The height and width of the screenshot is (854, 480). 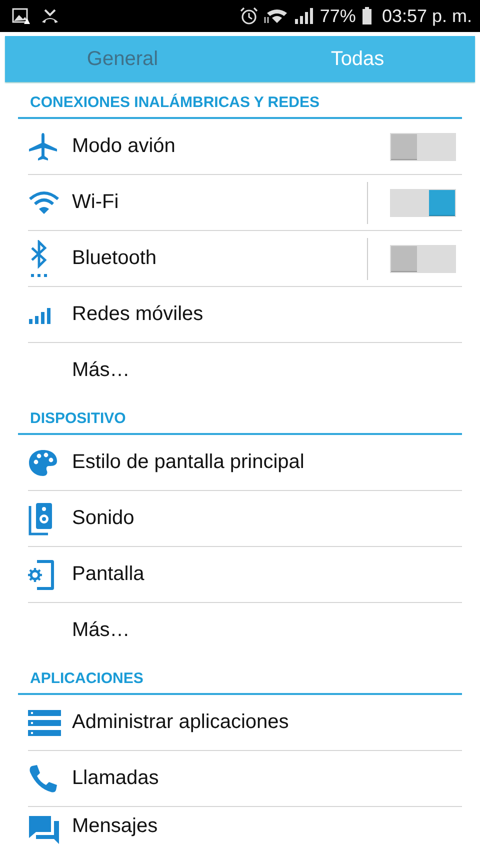 I want to click on setting-label: Pantalla, so click(x=267, y=574).